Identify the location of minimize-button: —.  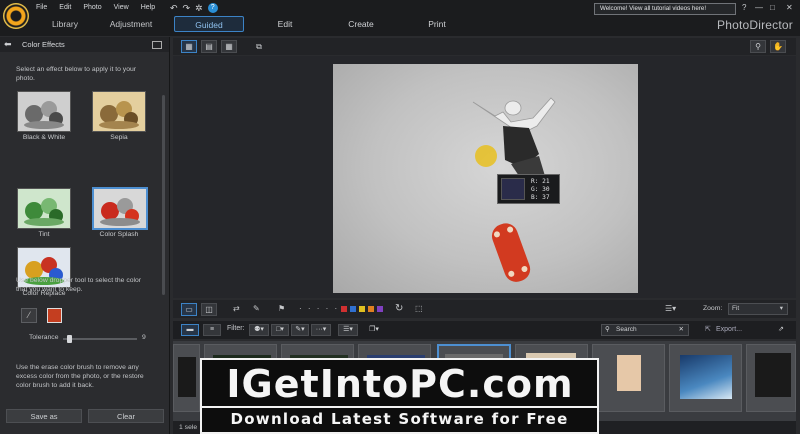
(759, 7).